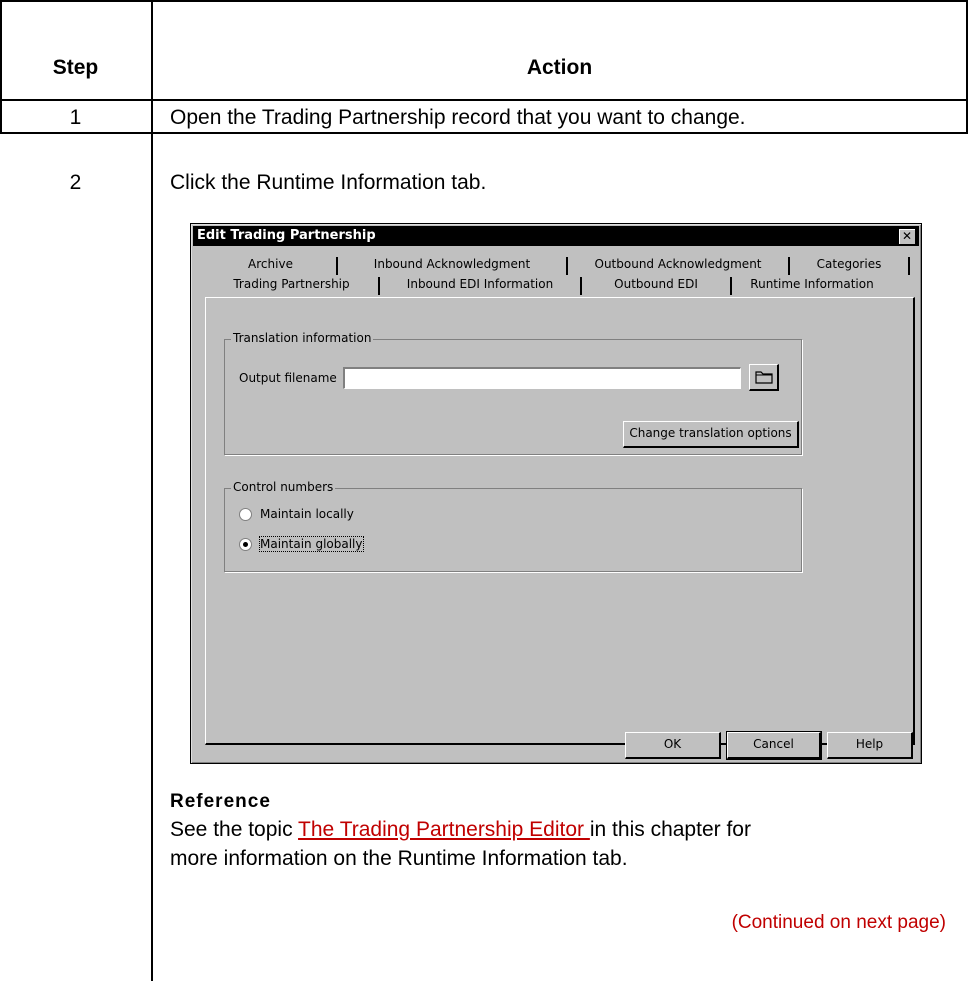 This screenshot has height=981, width=968. I want to click on header-row-divider, so click(484, 100).